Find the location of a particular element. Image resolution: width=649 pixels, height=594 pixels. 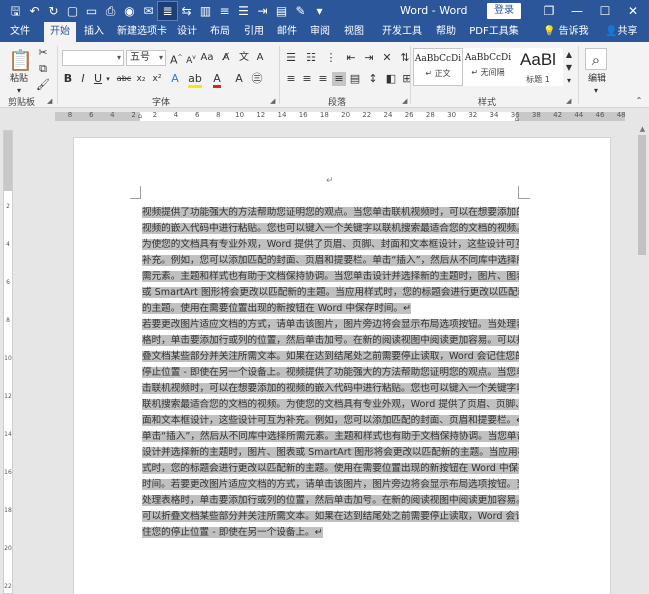

shading-icon: ◧ is located at coordinates (391, 79).